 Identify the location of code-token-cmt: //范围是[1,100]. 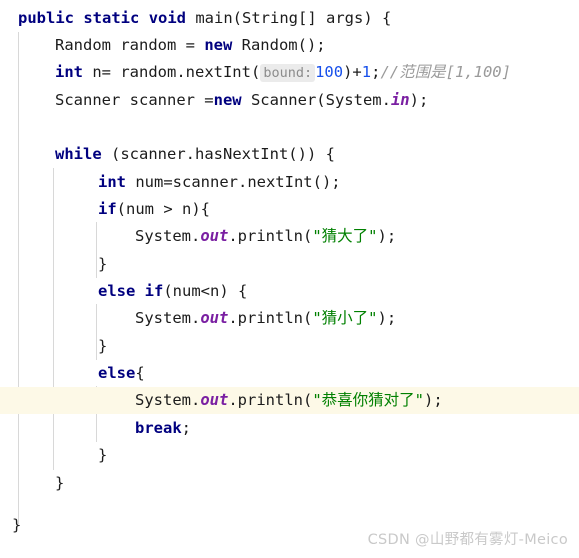
(445, 72).